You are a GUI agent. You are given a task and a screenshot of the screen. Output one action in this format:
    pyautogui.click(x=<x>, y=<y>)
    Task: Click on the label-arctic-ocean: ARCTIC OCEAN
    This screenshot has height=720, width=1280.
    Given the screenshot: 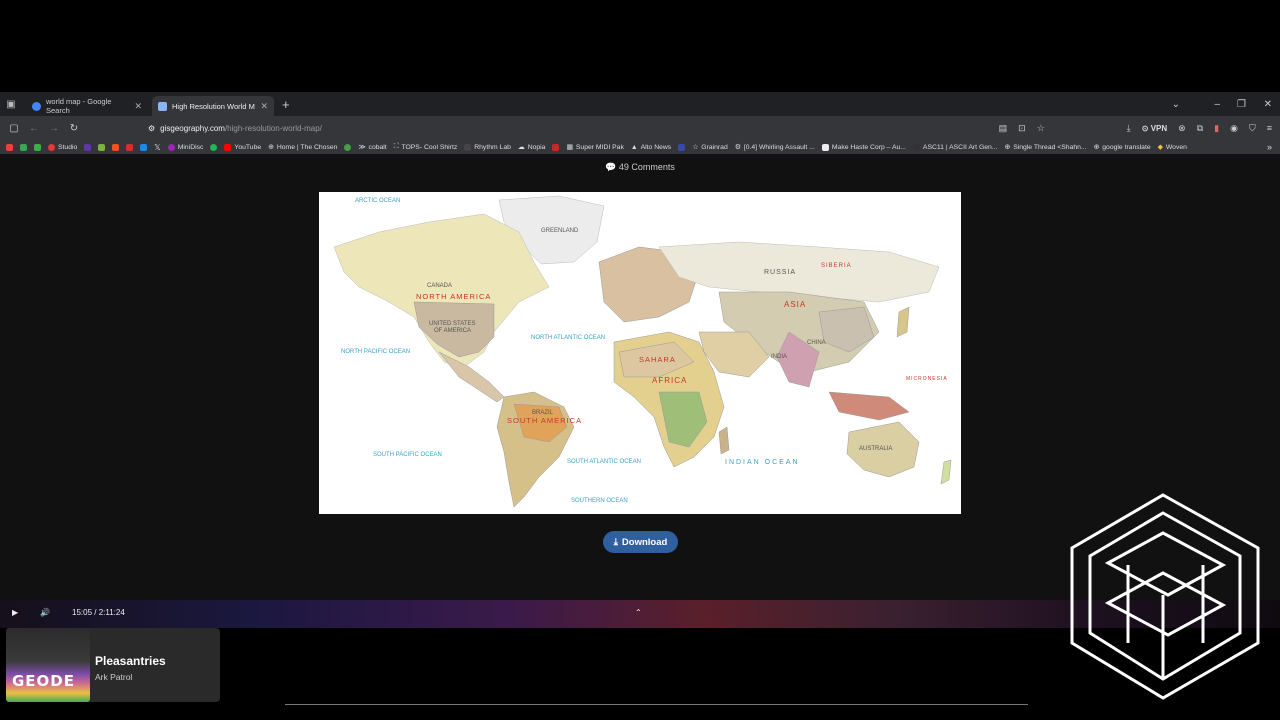 What is the action you would take?
    pyautogui.click(x=377, y=201)
    